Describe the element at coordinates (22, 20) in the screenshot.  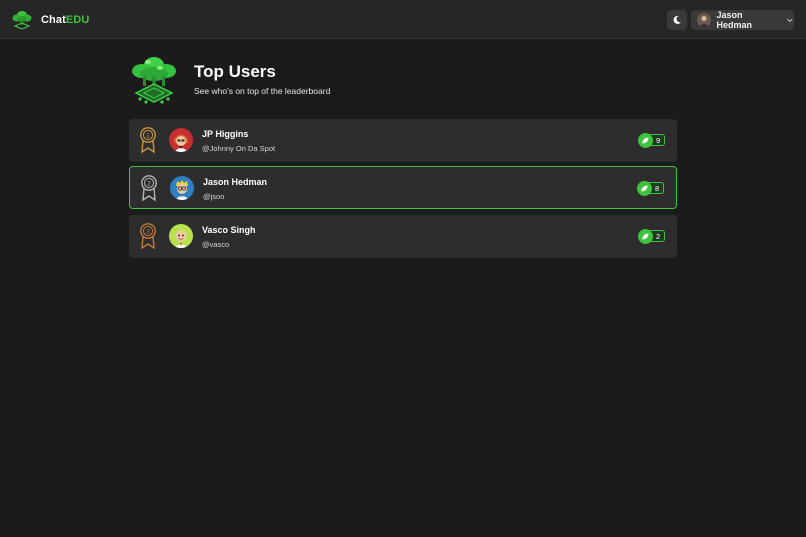
I see `tree-logo-icon` at that location.